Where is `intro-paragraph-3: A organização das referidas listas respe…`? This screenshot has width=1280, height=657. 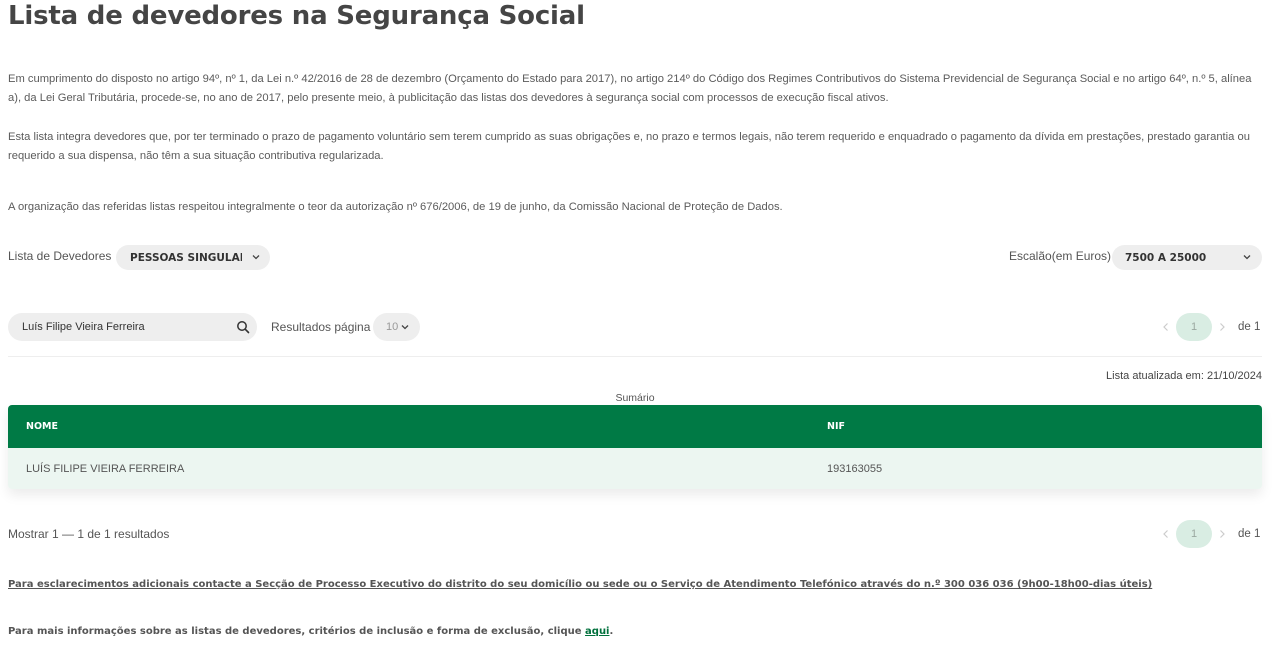
intro-paragraph-3: A organização das referidas listas respe… is located at coordinates (395, 207).